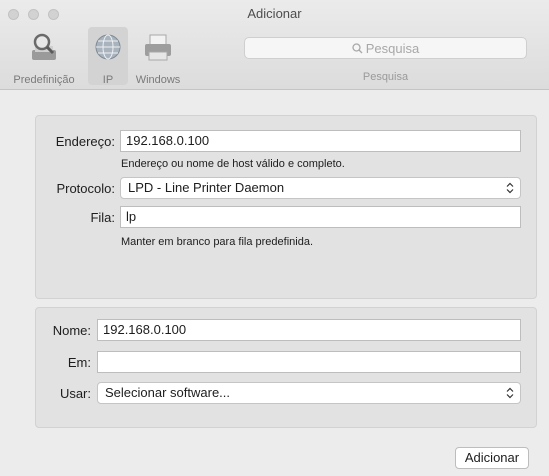 The height and width of the screenshot is (476, 549). I want to click on queue-label: Fila:, so click(102, 217).